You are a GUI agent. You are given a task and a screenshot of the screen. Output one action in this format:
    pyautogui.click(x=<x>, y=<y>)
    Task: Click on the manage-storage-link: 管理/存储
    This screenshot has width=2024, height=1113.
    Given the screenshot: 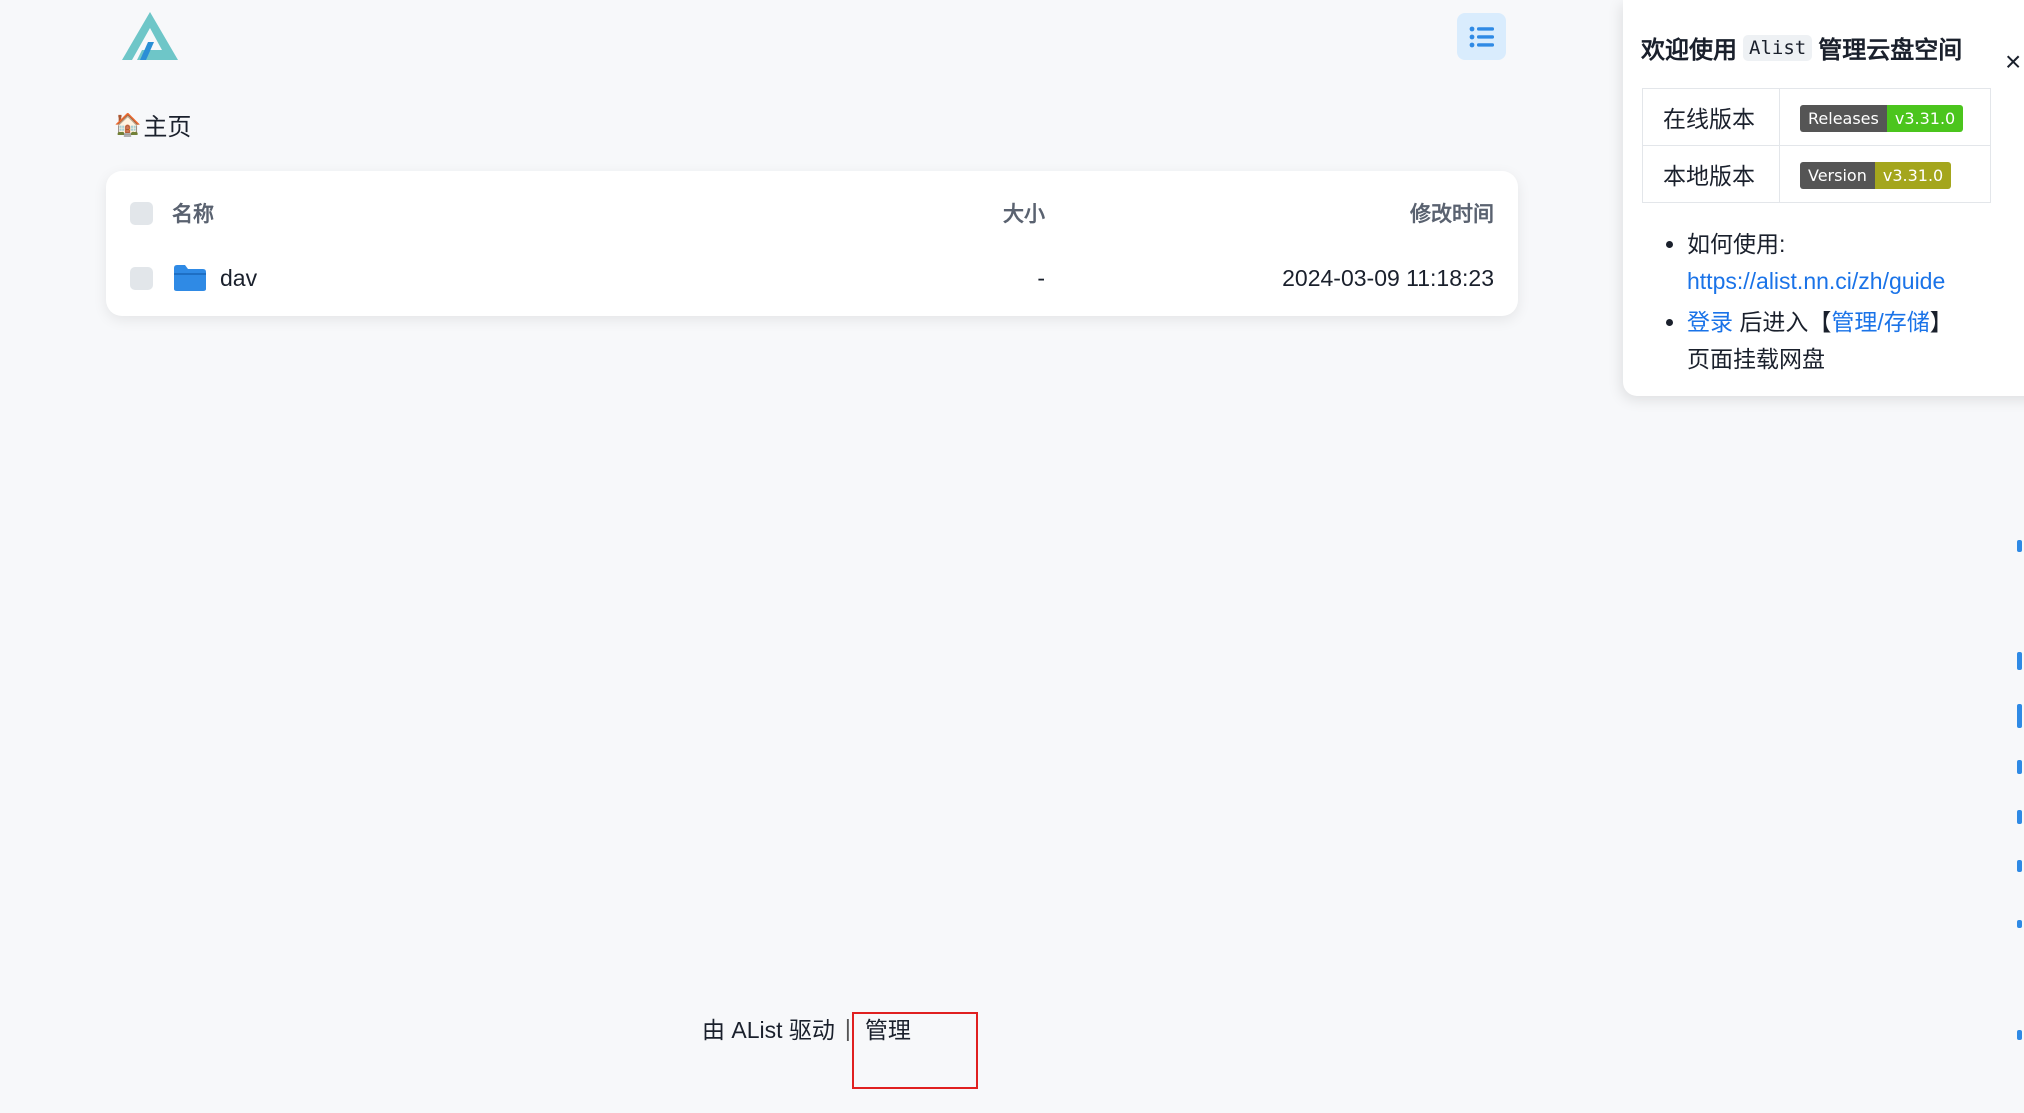 What is the action you would take?
    pyautogui.click(x=1880, y=322)
    